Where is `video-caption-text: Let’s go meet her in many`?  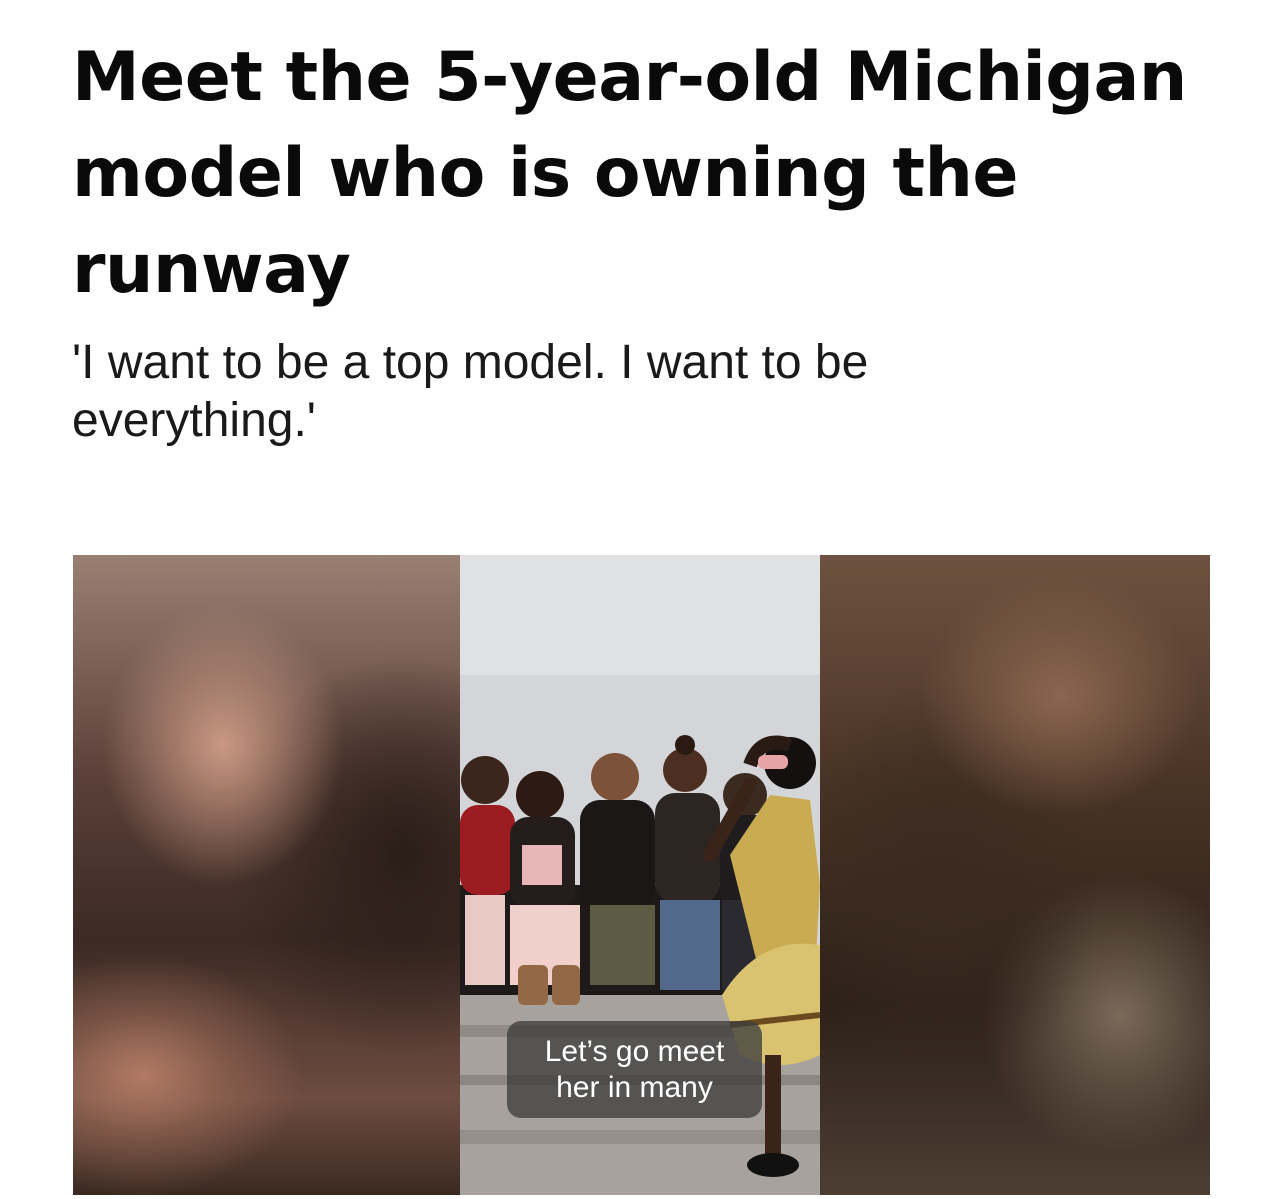
video-caption-text: Let’s go meet her in many is located at coordinates (634, 1069).